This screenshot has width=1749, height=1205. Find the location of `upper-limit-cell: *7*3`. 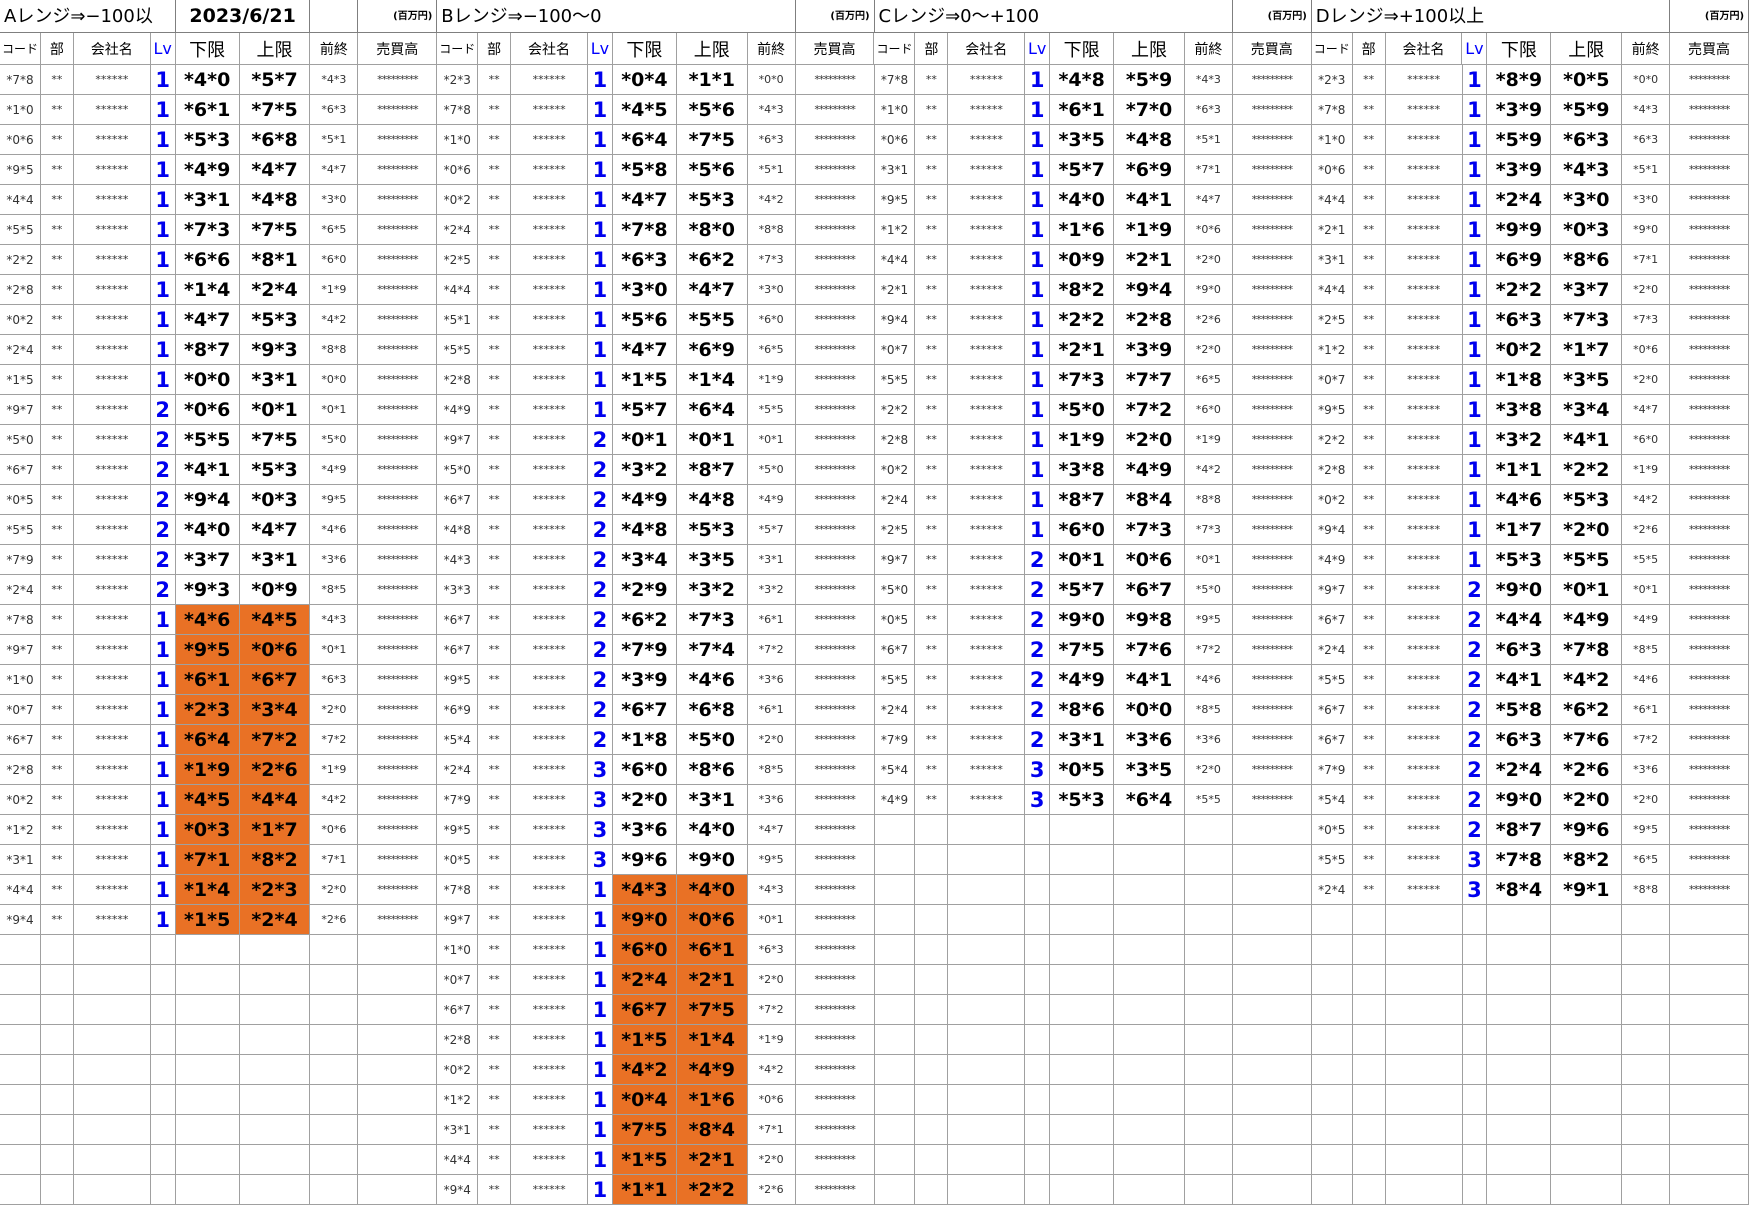

upper-limit-cell: *7*3 is located at coordinates (712, 620).